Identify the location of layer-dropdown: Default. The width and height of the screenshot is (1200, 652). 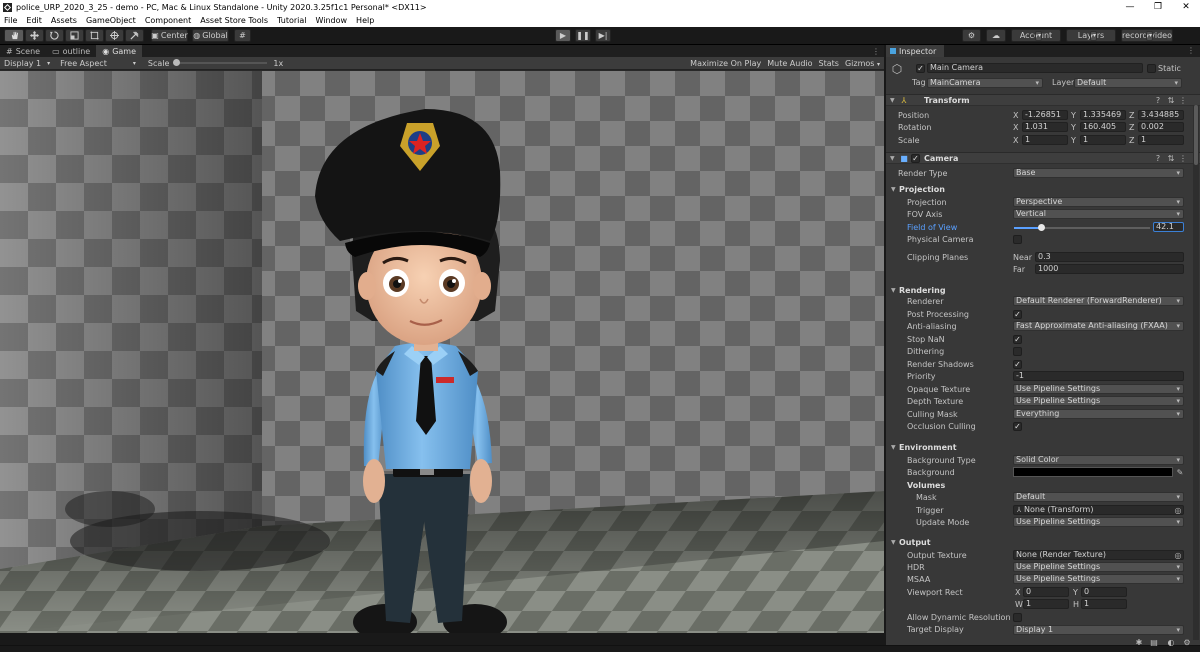
(1128, 83).